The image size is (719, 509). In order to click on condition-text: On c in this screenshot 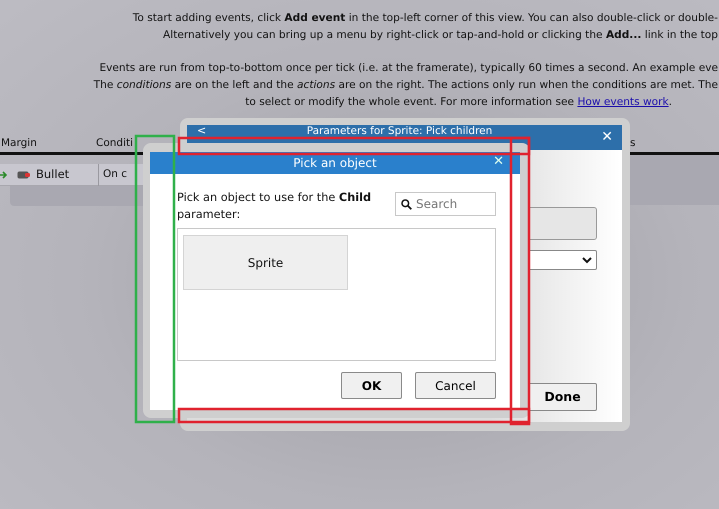, I will do `click(115, 174)`.